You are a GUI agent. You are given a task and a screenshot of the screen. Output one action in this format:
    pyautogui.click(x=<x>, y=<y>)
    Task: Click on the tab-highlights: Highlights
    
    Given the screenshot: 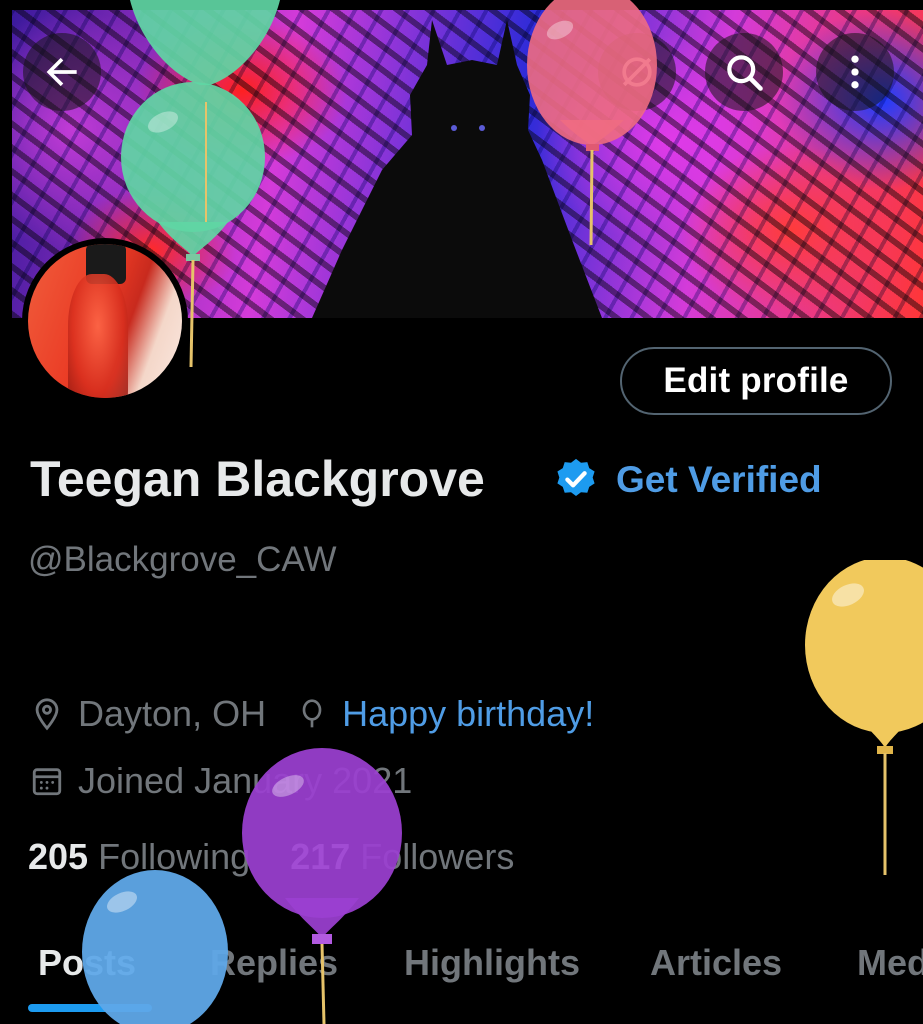 What is the action you would take?
    pyautogui.click(x=492, y=963)
    